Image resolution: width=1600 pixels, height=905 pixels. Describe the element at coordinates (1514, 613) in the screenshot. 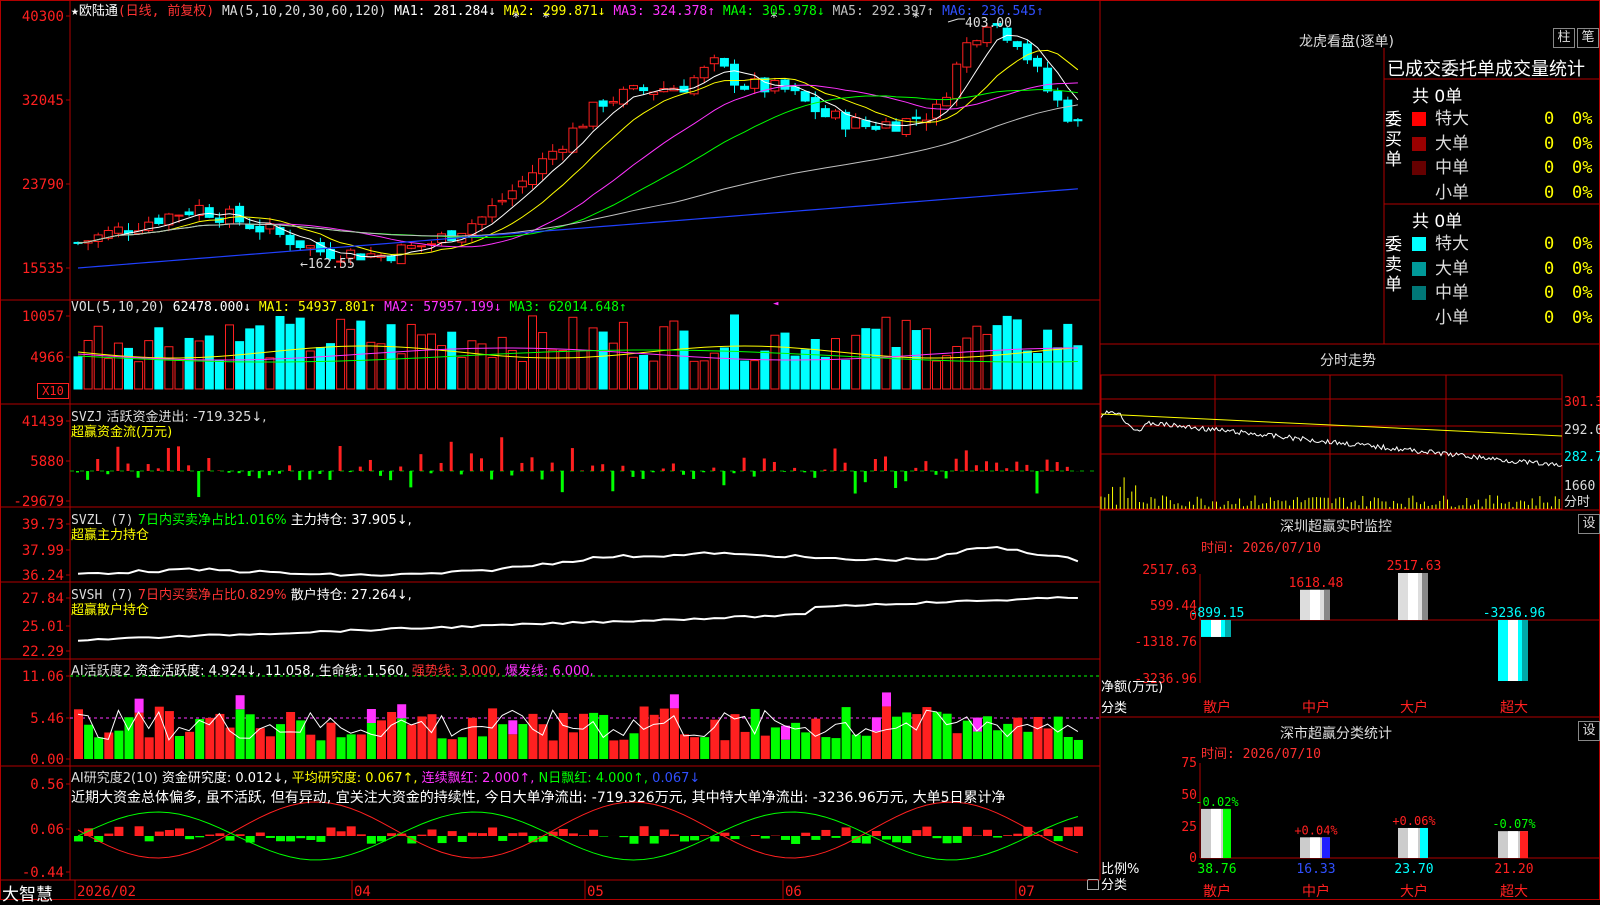

I see `monitor-bar-label-3: -3236.96` at that location.